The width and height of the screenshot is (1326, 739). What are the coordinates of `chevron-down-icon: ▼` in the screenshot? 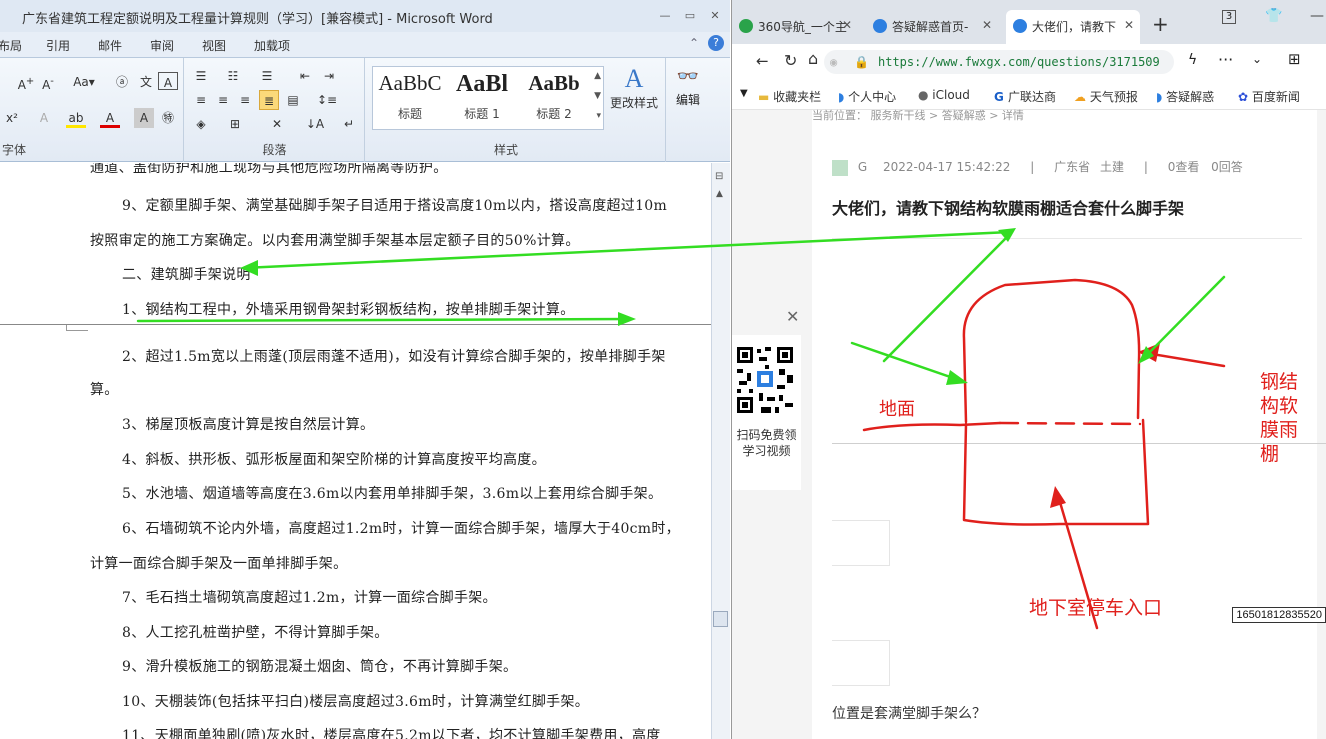 It's located at (744, 93).